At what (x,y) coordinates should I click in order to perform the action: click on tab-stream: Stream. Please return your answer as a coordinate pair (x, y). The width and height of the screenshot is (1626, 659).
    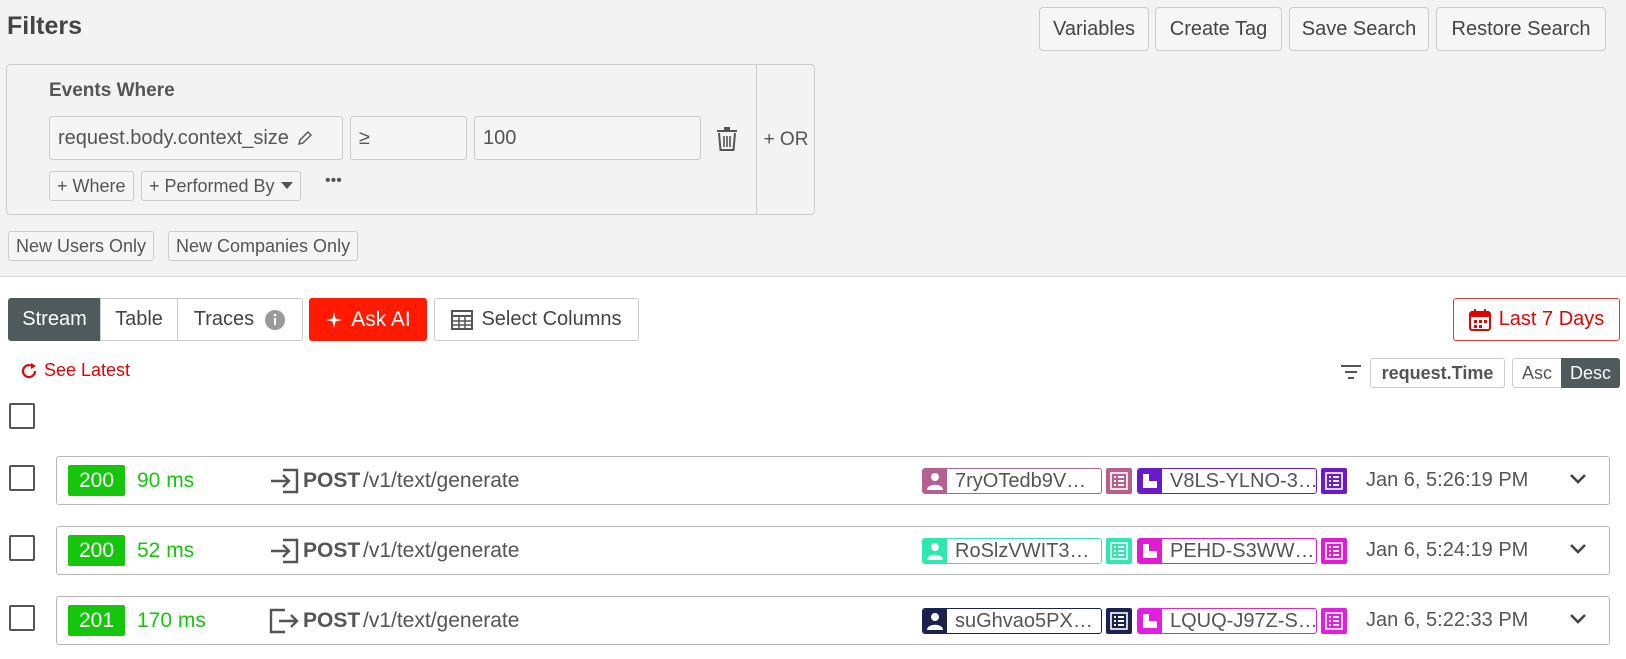
    Looking at the image, I should click on (54, 319).